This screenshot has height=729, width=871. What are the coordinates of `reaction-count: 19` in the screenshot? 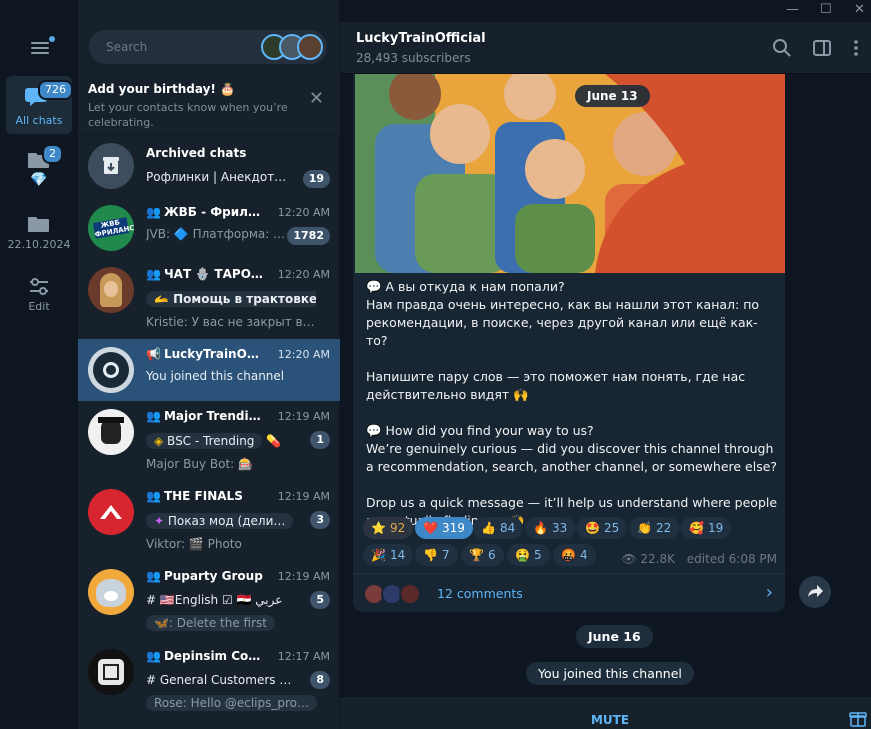 It's located at (715, 528).